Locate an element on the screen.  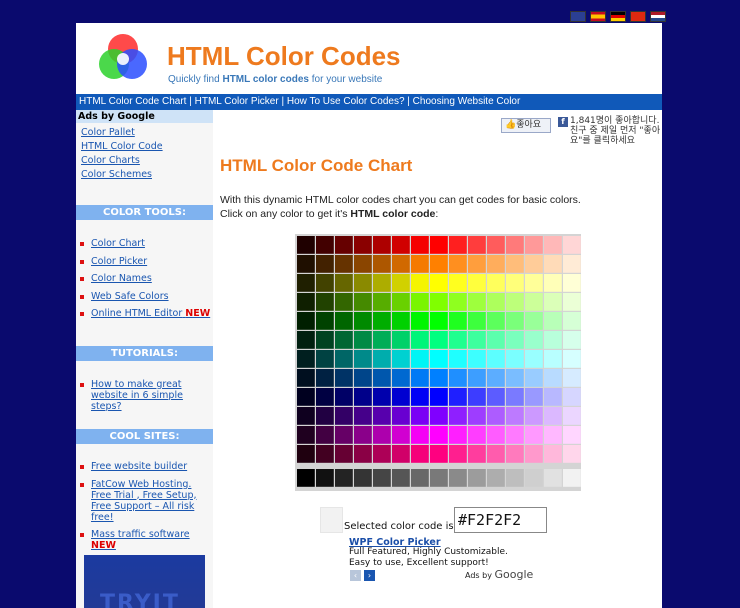
nav-choosing-color: Choosing Website Color is located at coordinates (467, 101).